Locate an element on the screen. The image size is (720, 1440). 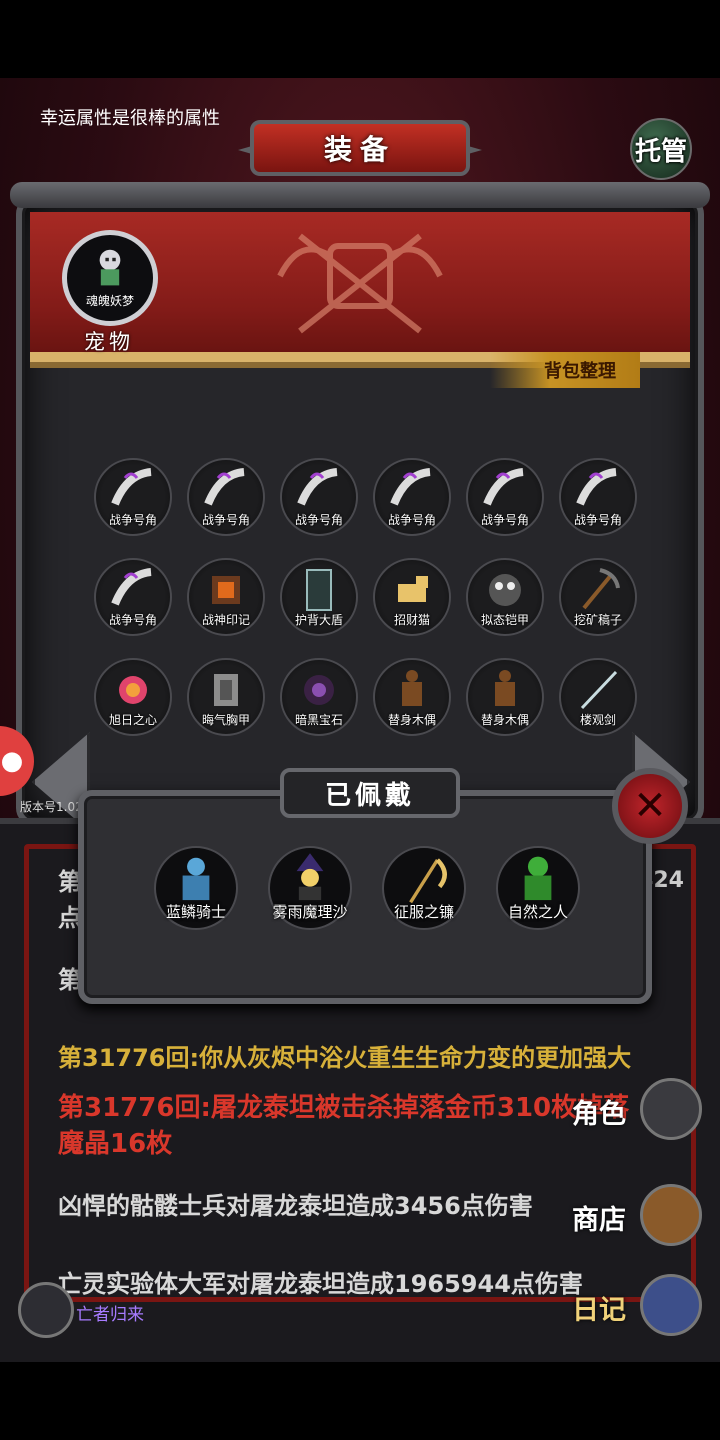
worn-item-label: 征服之镰 is located at coordinates (423, 912).